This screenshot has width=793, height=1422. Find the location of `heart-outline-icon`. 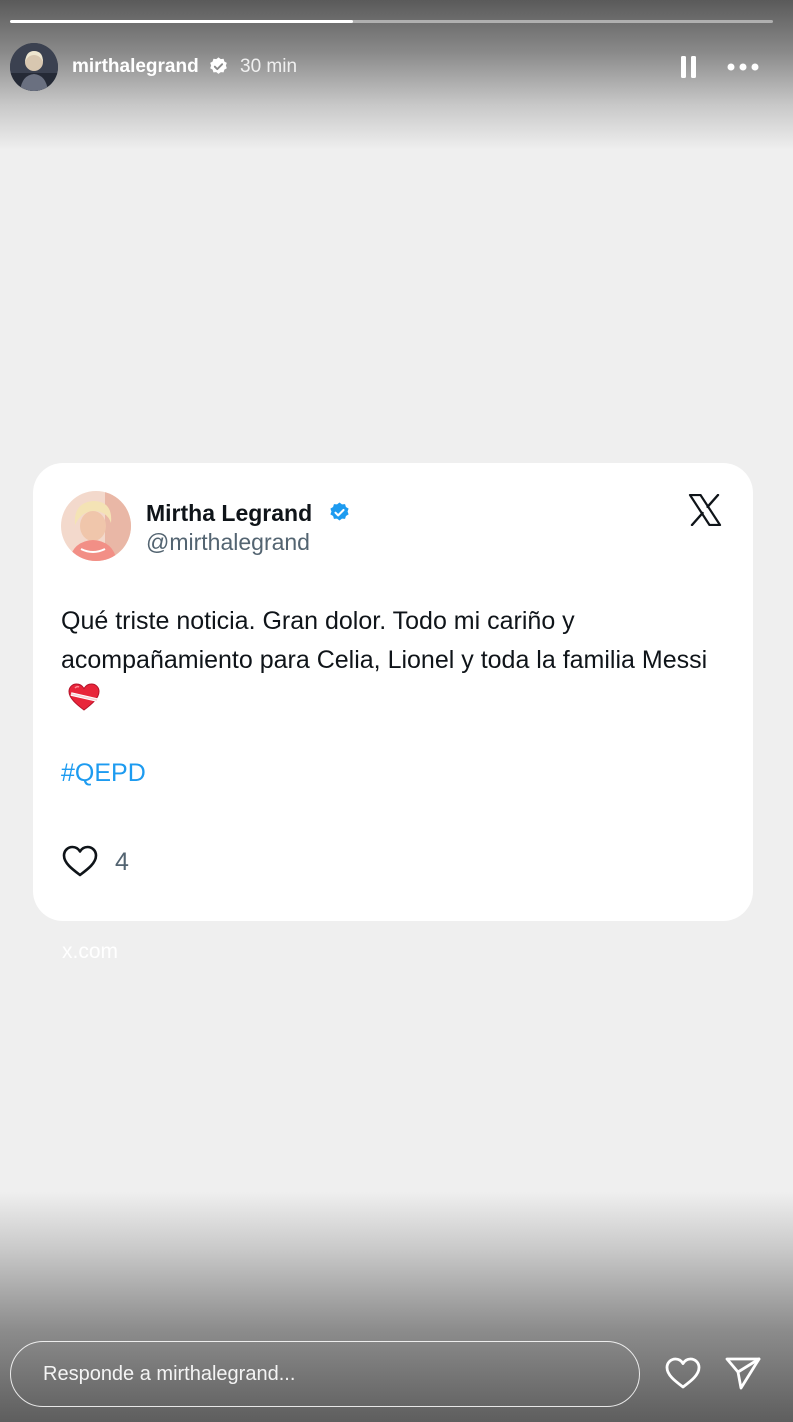

heart-outline-icon is located at coordinates (683, 1373).